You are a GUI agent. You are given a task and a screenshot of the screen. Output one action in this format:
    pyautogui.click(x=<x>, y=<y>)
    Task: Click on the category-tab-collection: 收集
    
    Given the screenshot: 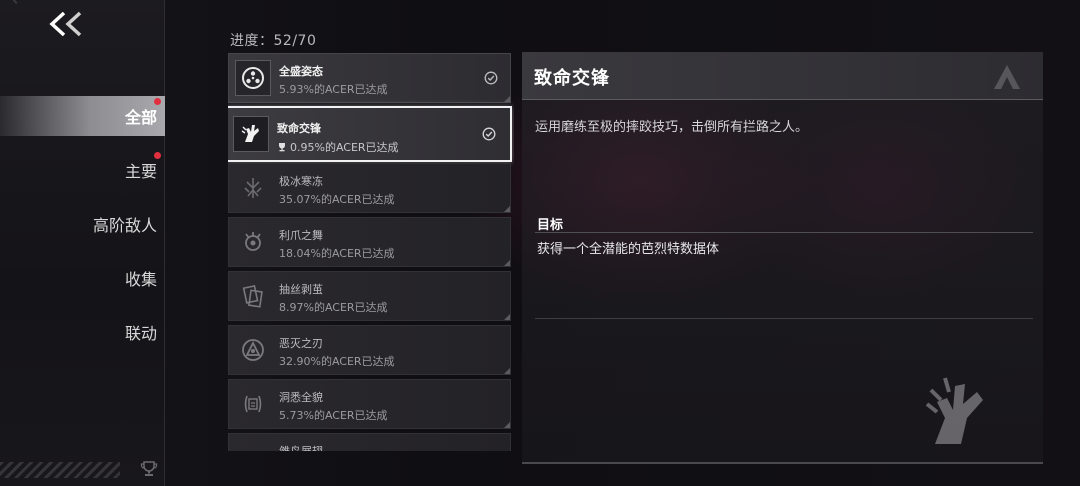 What is the action you would take?
    pyautogui.click(x=82, y=278)
    